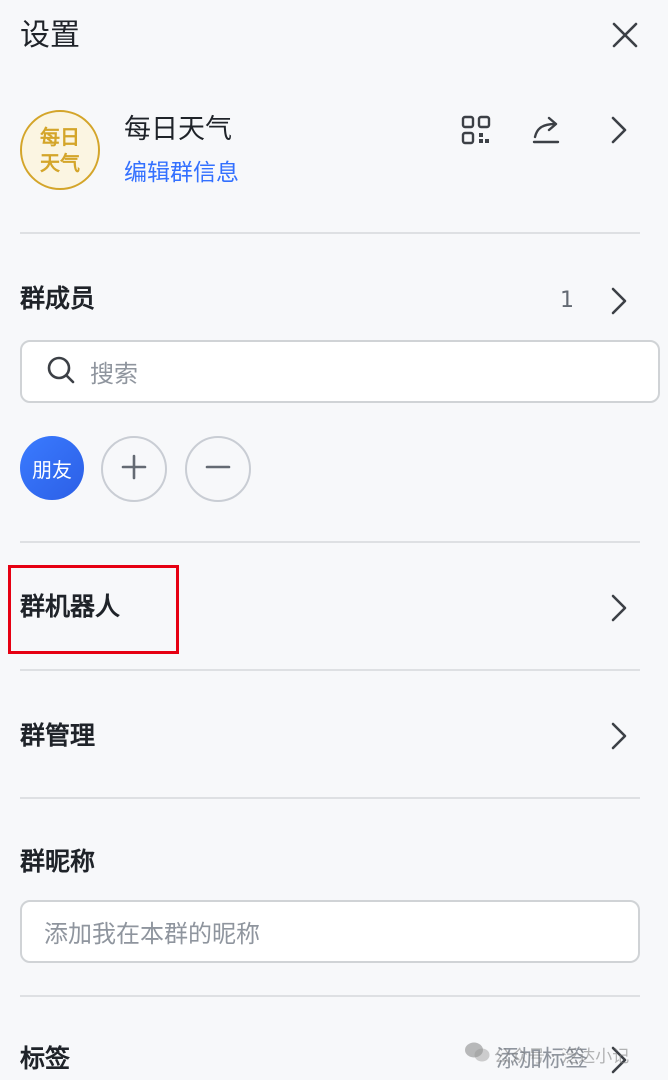 Image resolution: width=668 pixels, height=1080 pixels. What do you see at coordinates (625, 35) in the screenshot?
I see `close-icon` at bounding box center [625, 35].